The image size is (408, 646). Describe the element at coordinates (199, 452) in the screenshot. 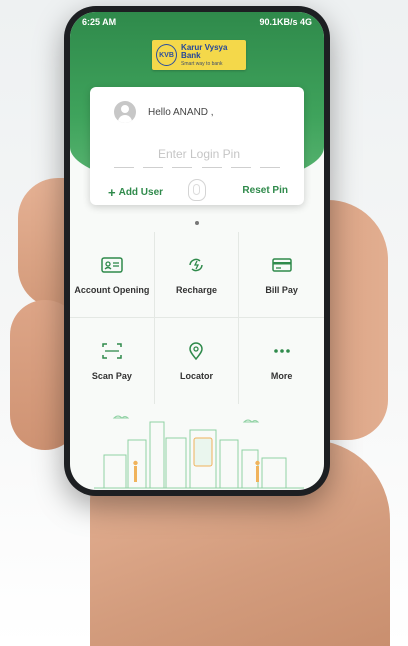

I see `city-illustration` at that location.